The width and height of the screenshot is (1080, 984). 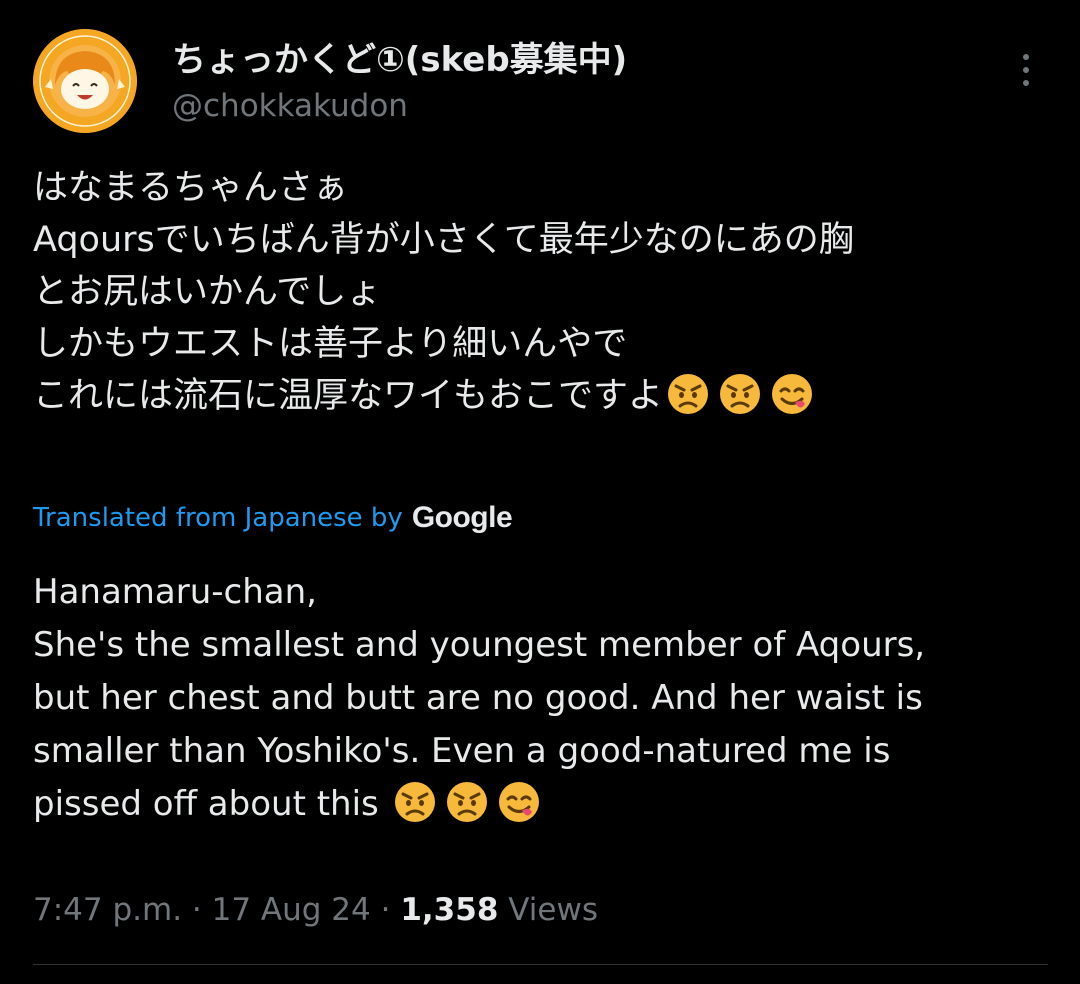 I want to click on author-info: ちょっかくど①(skeb募集中) @chokkakudon, so click(x=399, y=82).